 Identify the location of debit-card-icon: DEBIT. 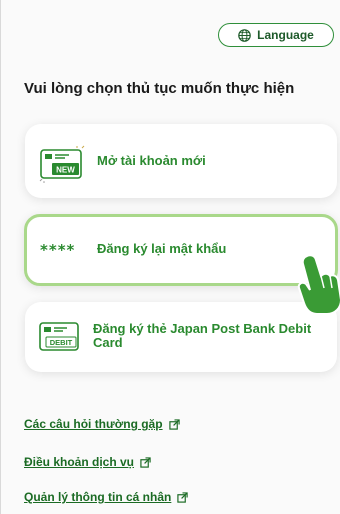
(59, 339).